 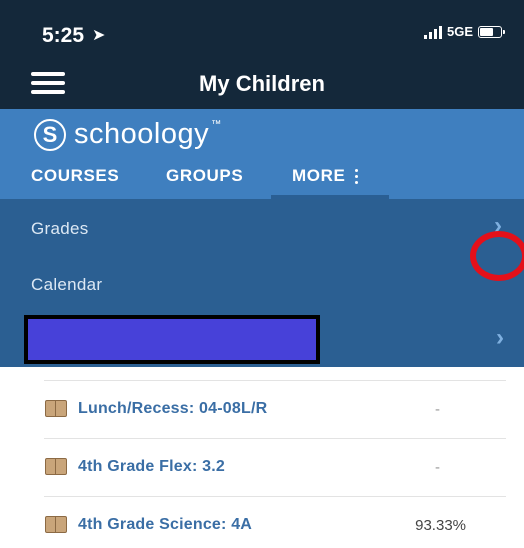 I want to click on network-label: 5GE, so click(x=459, y=31).